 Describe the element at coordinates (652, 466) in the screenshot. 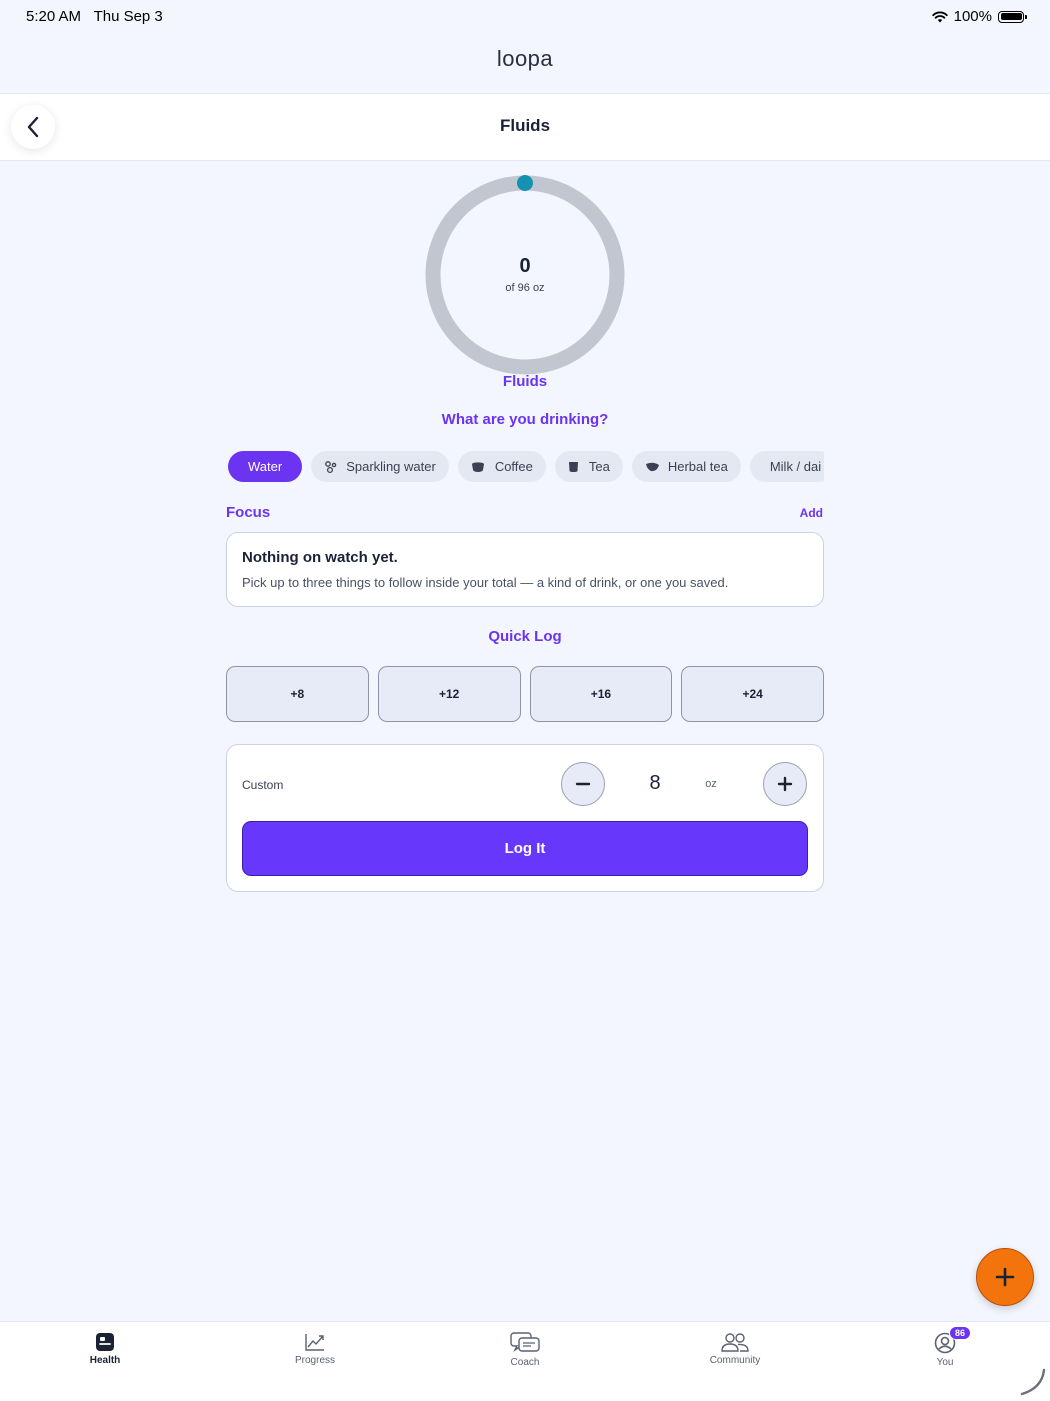

I see `leaf-icon` at that location.